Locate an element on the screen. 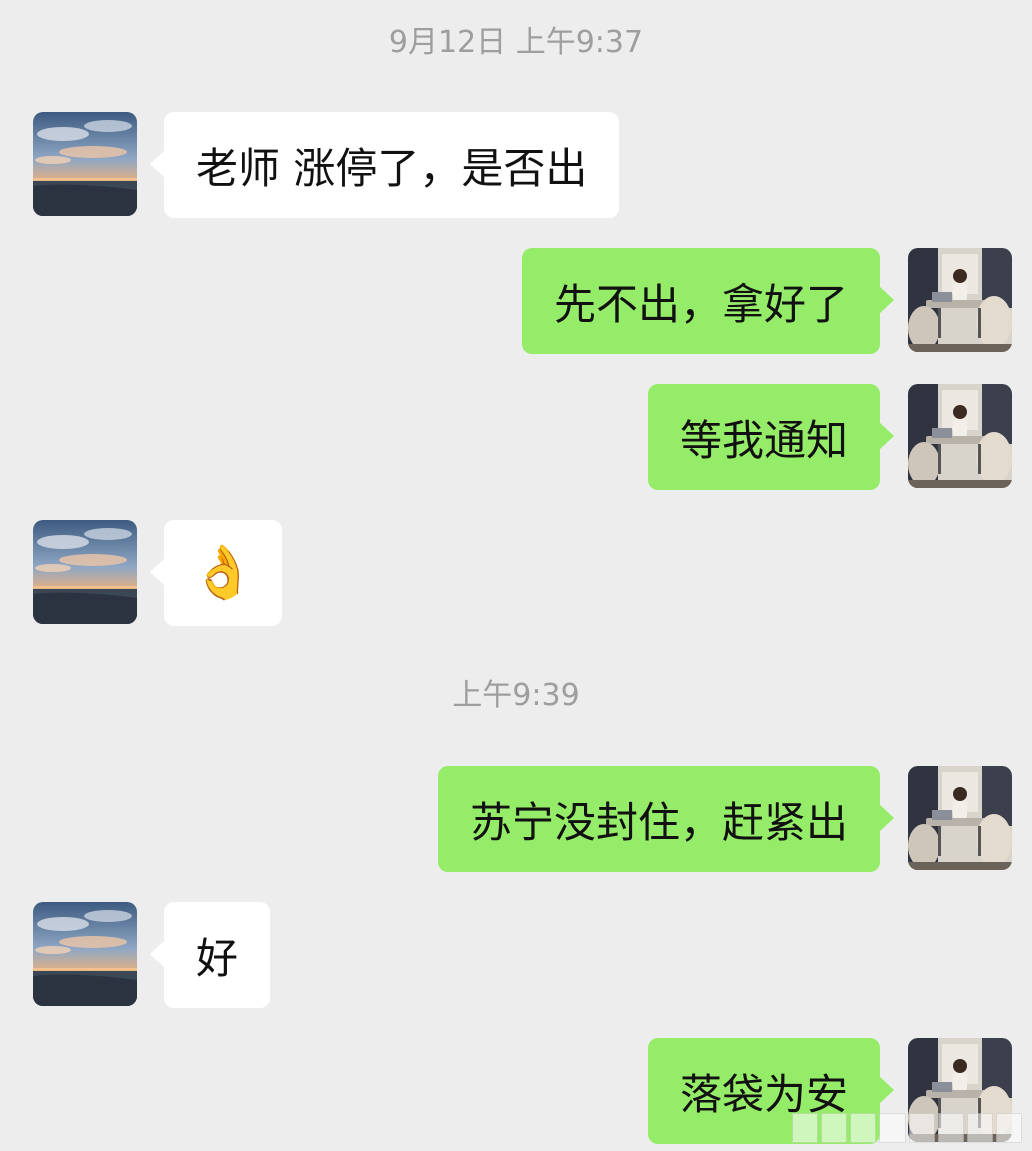 The width and height of the screenshot is (1032, 1151). sent-message-bubble: 等我通知 is located at coordinates (771, 437).